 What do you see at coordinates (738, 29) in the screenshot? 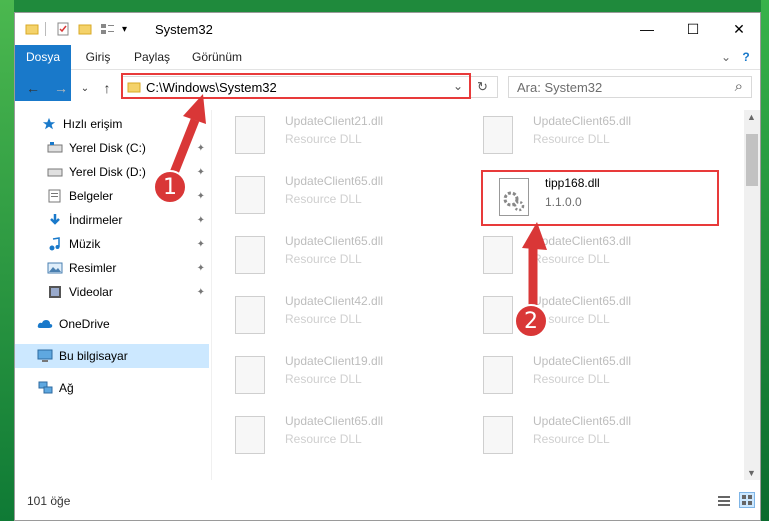
I see `close-button: ✕` at bounding box center [738, 29].